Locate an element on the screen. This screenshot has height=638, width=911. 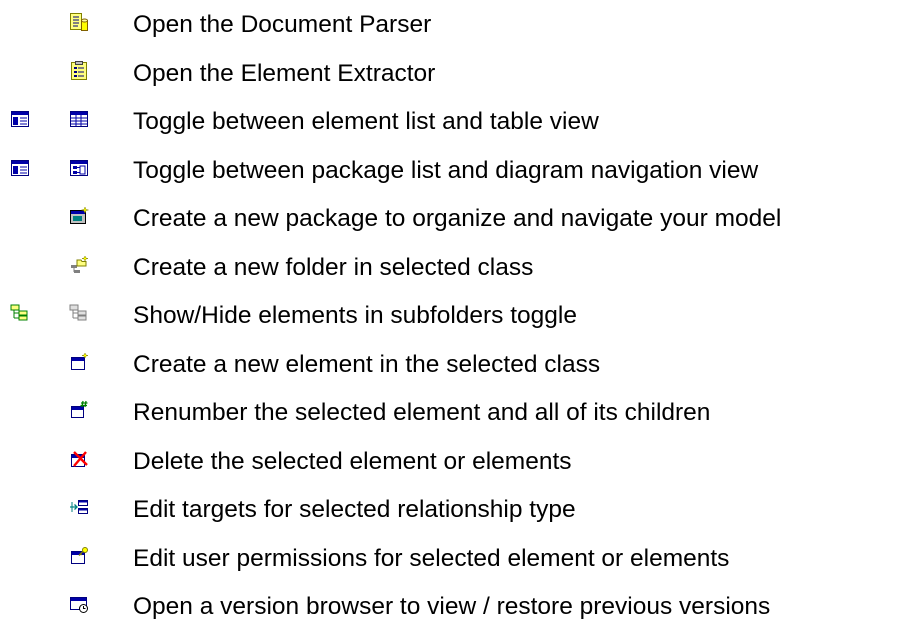
subfolders-show-icon is located at coordinates (20, 313).